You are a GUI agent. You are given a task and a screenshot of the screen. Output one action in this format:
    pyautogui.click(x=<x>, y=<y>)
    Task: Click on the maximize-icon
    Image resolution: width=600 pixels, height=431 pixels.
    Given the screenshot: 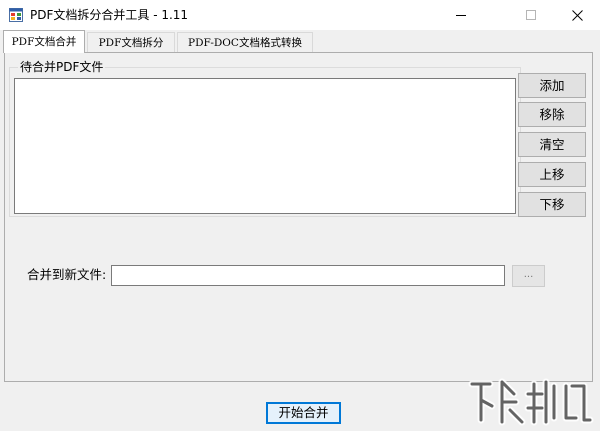 What is the action you would take?
    pyautogui.click(x=531, y=15)
    